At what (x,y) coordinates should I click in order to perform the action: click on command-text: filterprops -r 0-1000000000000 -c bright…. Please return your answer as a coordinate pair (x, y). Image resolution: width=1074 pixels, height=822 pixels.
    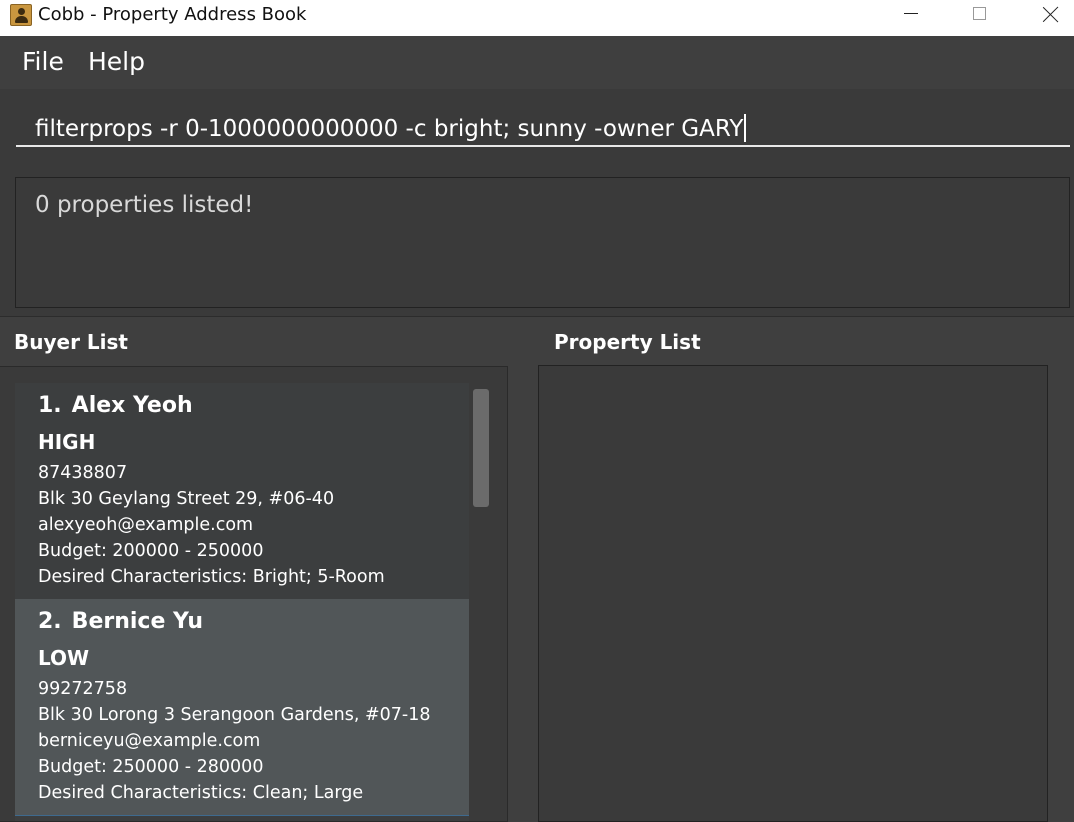
    Looking at the image, I should click on (389, 129).